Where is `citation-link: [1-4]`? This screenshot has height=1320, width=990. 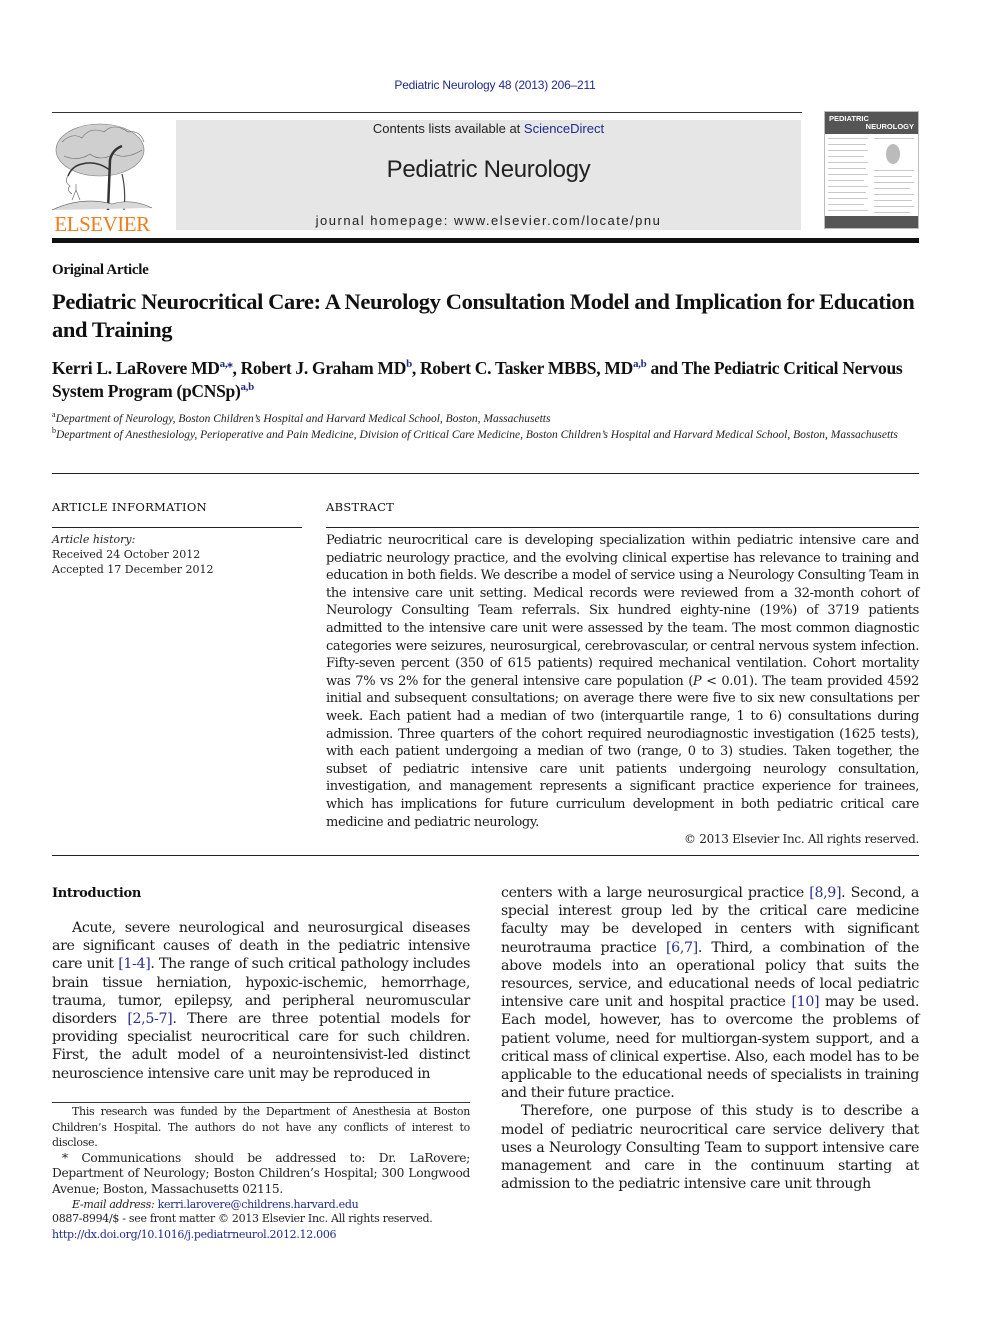 citation-link: [1-4] is located at coordinates (134, 964).